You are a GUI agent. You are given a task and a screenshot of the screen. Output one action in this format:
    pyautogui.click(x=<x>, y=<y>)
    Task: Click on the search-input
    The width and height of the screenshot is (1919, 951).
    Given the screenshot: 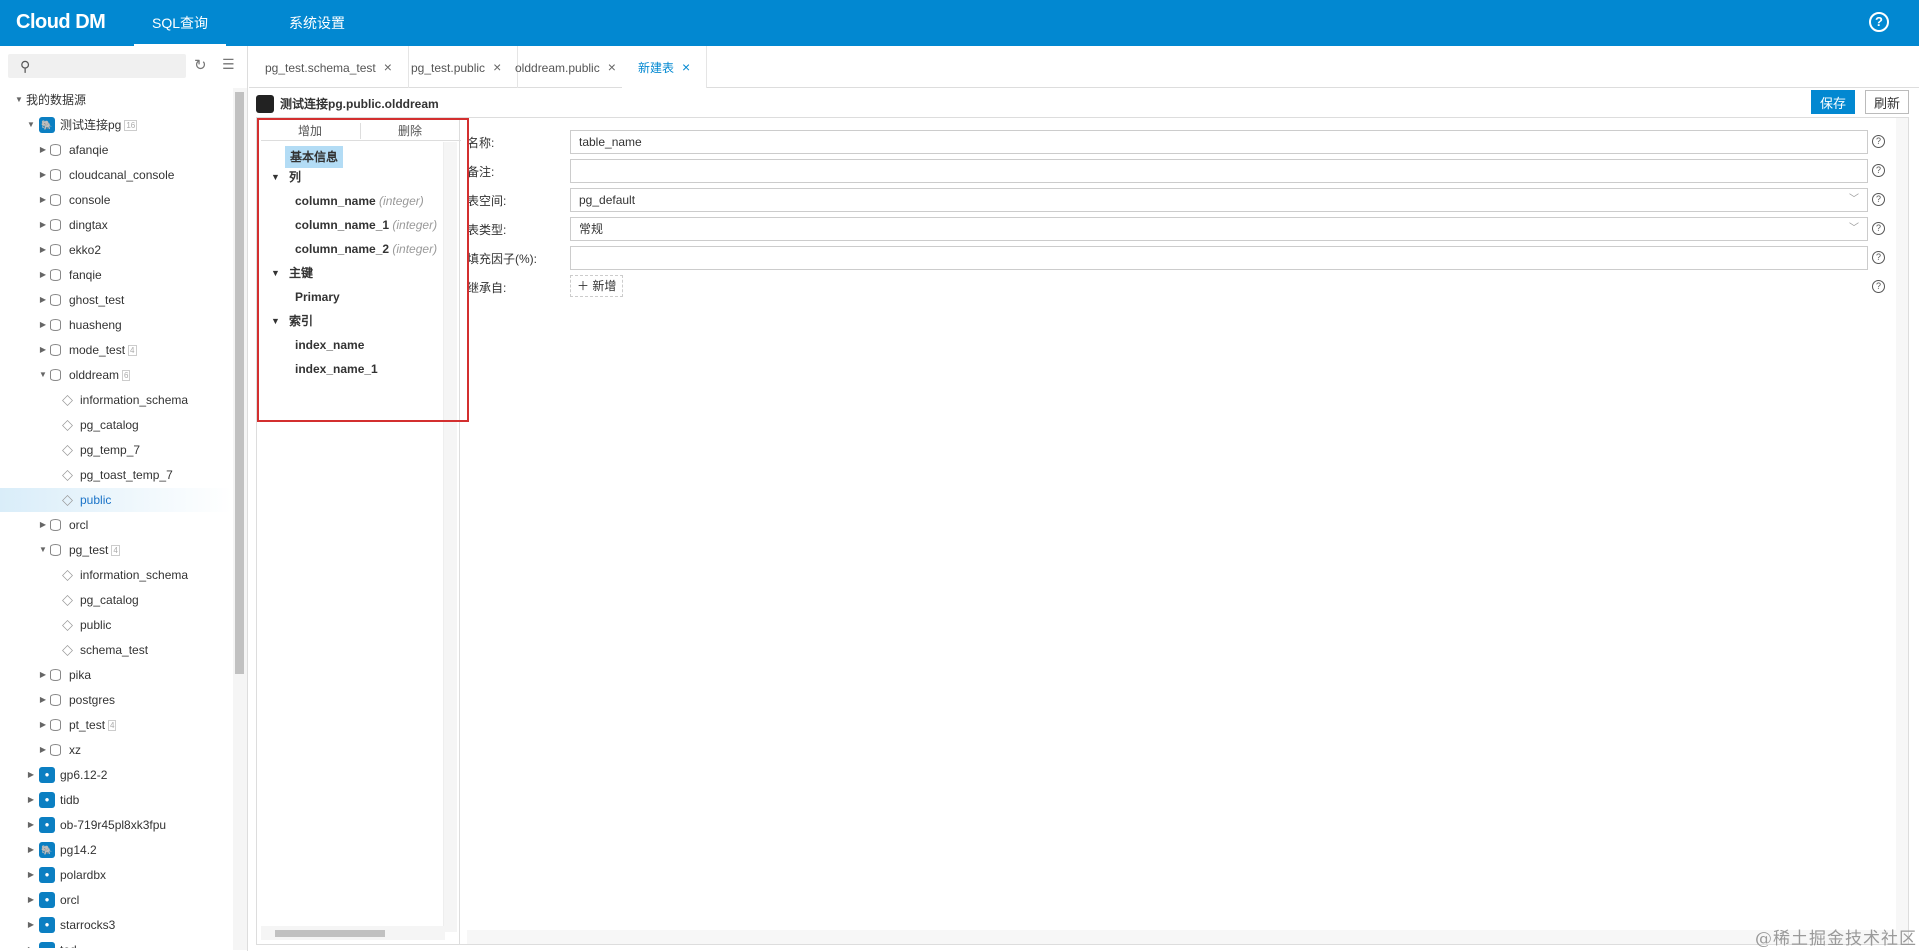 What is the action you would take?
    pyautogui.click(x=108, y=66)
    